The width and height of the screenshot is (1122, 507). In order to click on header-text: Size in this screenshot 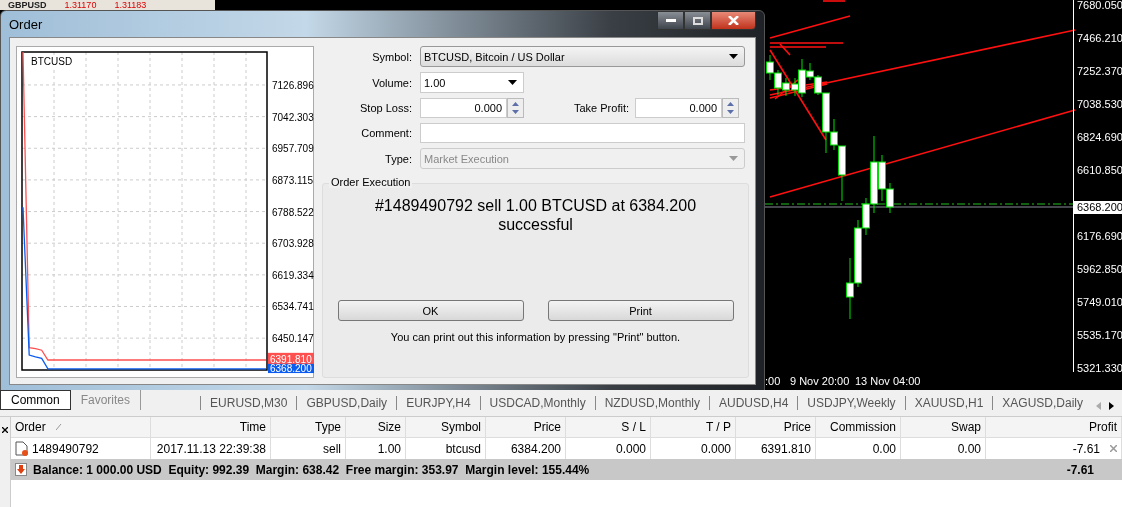, I will do `click(389, 427)`.